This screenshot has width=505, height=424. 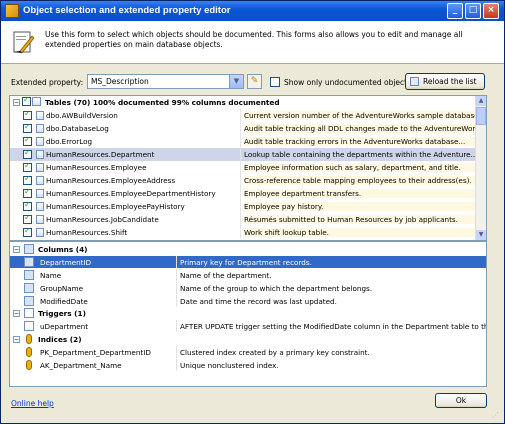 I want to click on tables-checkbox, so click(x=26, y=101).